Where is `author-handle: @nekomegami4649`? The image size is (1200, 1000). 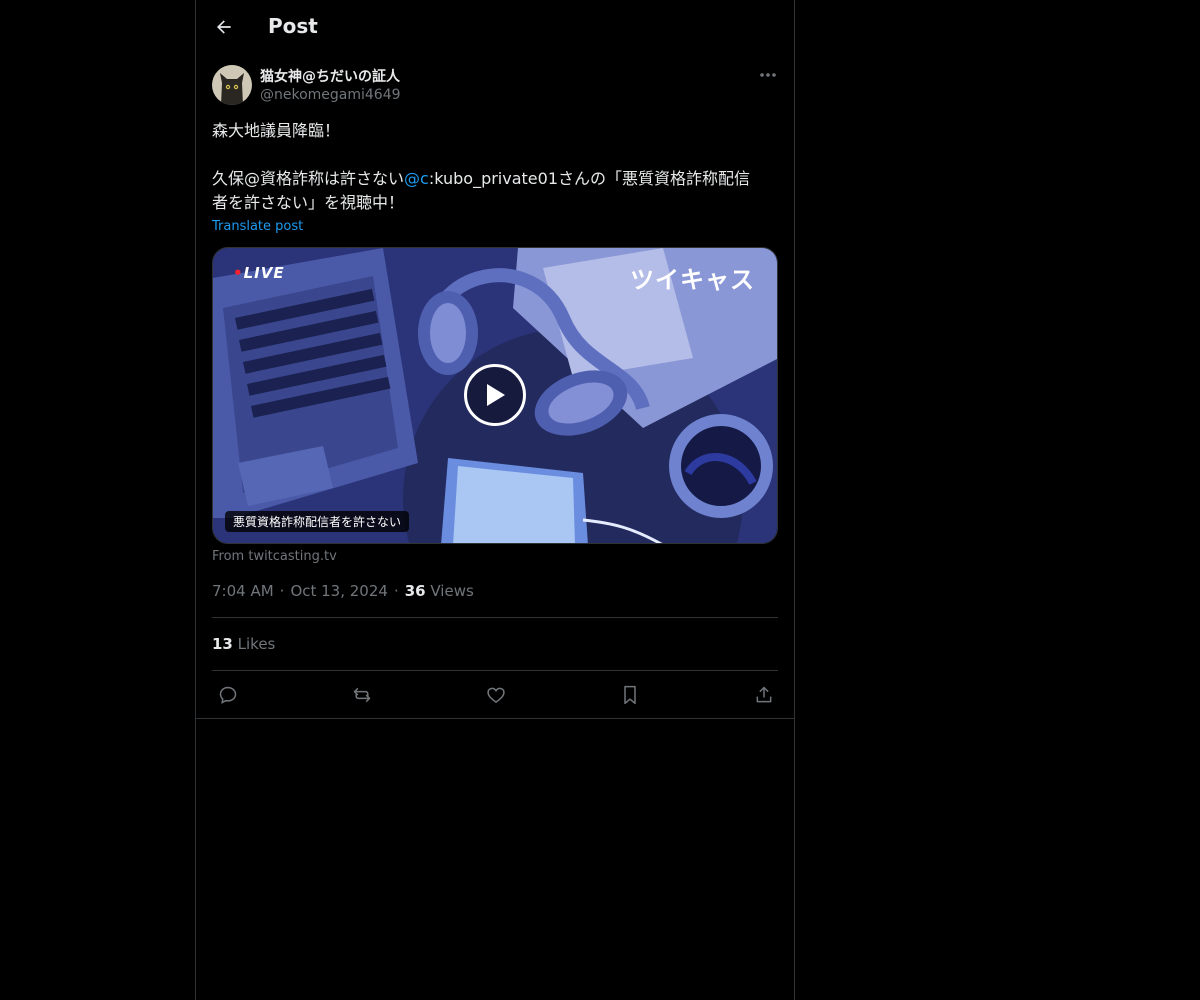
author-handle: @nekomegami4649 is located at coordinates (330, 95).